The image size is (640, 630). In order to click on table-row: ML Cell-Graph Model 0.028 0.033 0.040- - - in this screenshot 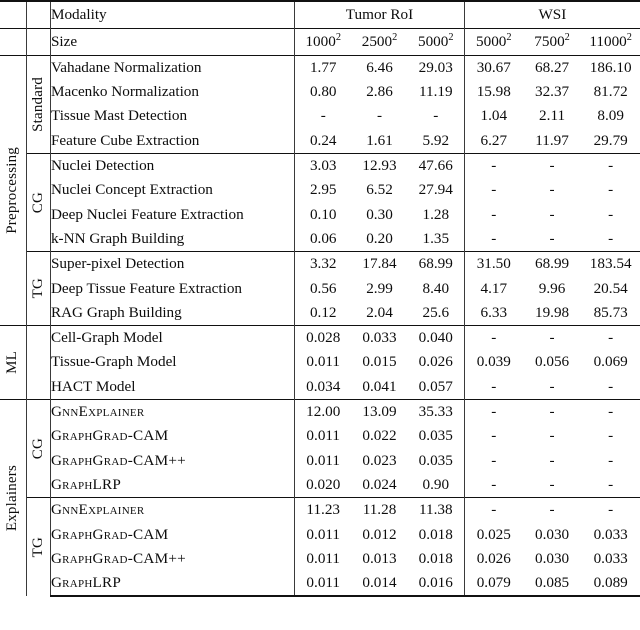, I will do `click(320, 362)`.